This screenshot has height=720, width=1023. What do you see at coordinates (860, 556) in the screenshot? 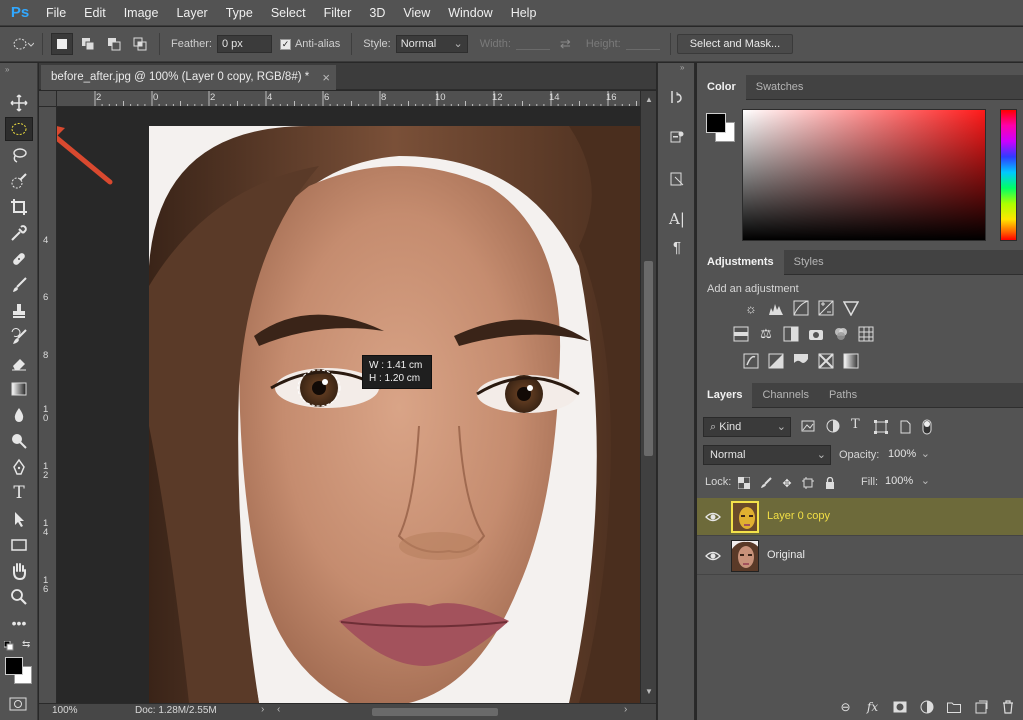
I see `layer-row: Original` at bounding box center [860, 556].